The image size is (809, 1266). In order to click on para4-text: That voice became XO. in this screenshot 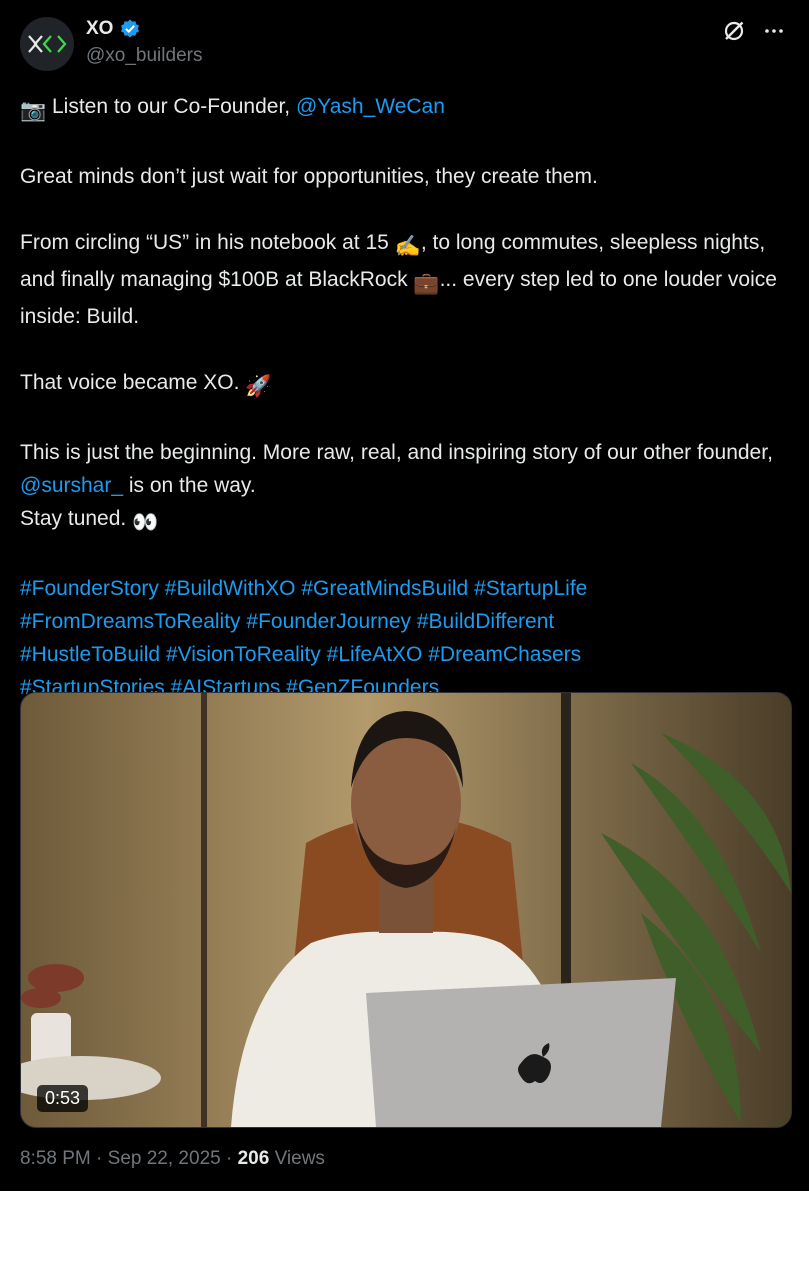, I will do `click(133, 382)`.